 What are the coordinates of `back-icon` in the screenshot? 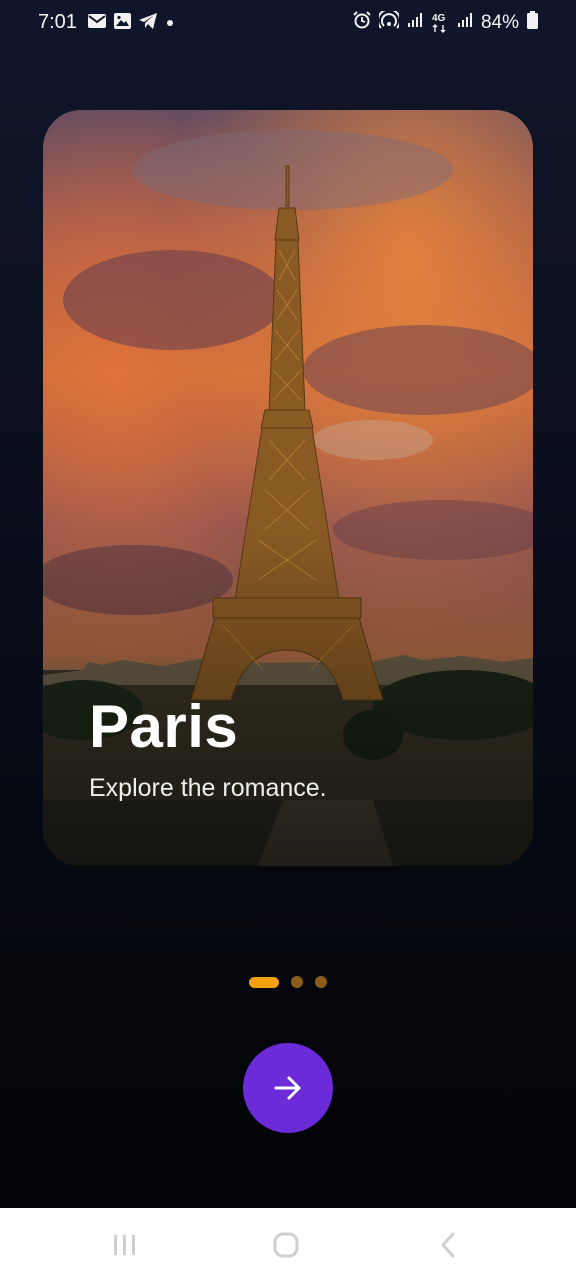 It's located at (448, 1245).